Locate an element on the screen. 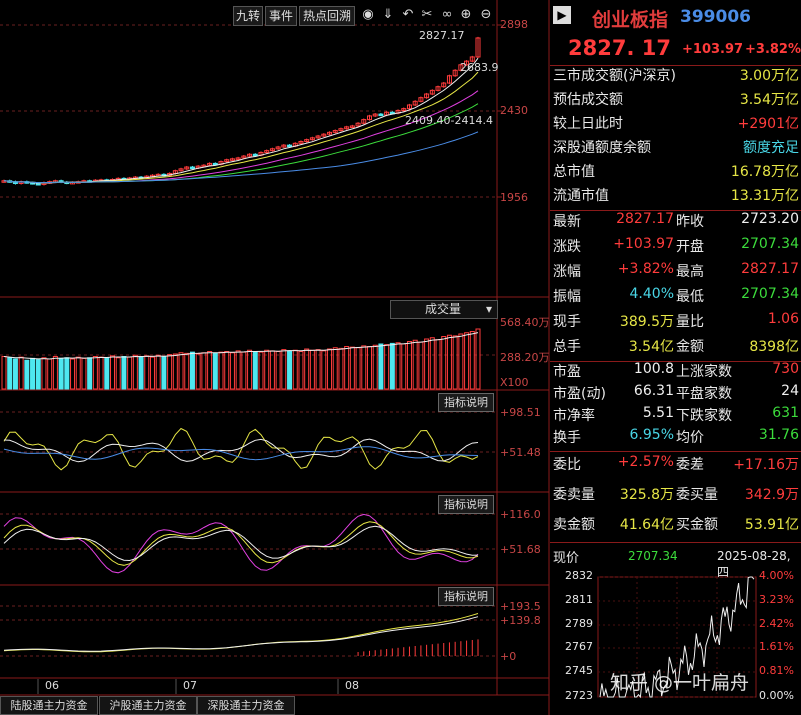 This screenshot has width=801, height=715. market-value: 额度充足 is located at coordinates (771, 148).